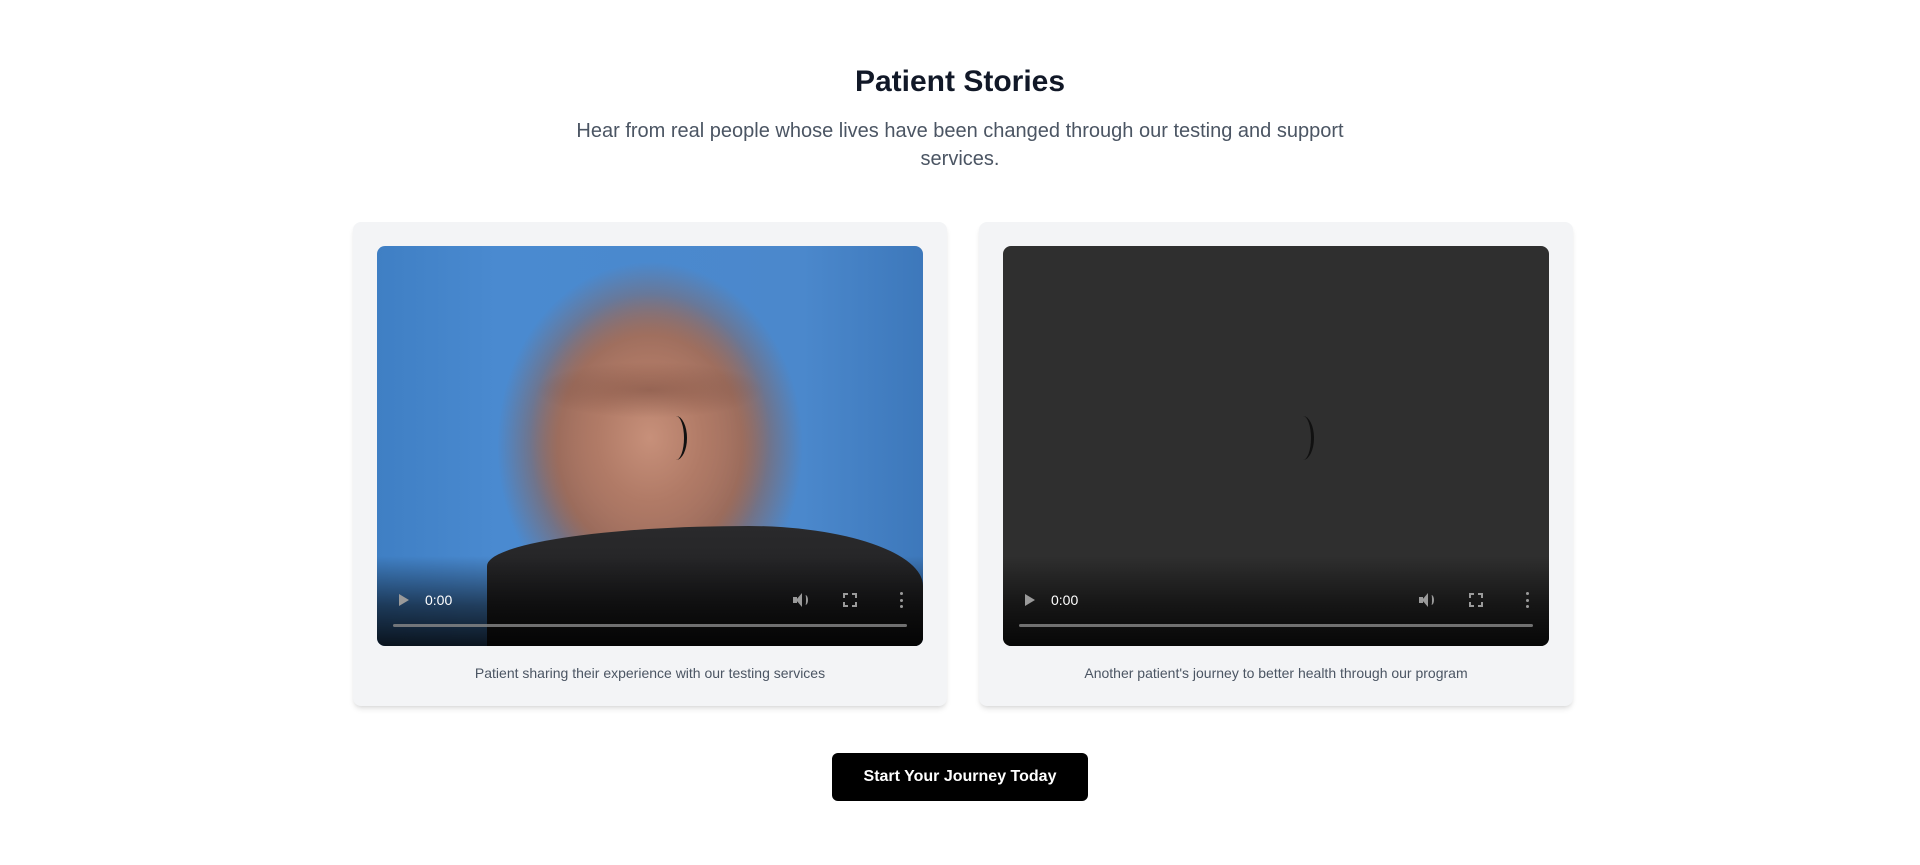  I want to click on video-player-1: 0:00, so click(650, 446).